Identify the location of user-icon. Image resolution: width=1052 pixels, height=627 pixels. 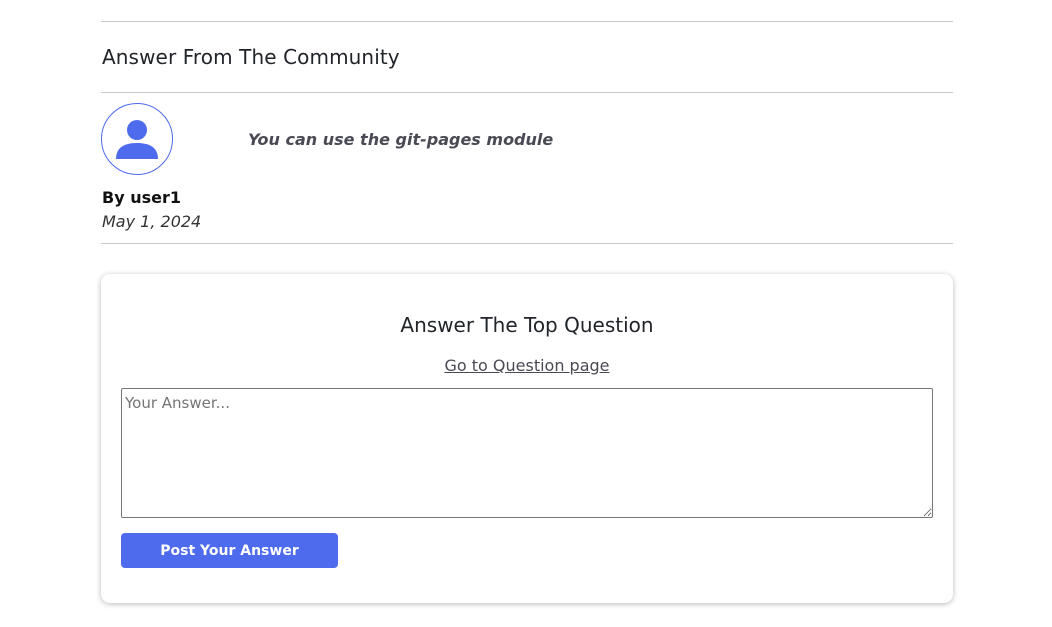
(137, 139).